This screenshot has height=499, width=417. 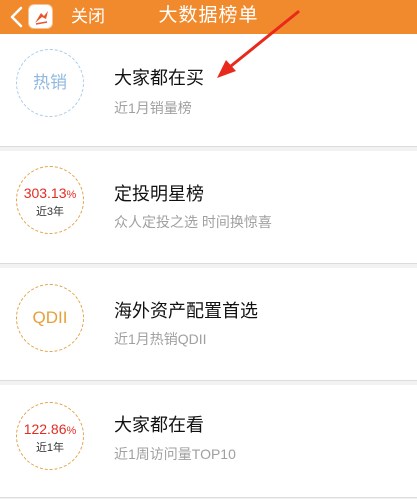 What do you see at coordinates (50, 212) in the screenshot?
I see `return-period: 近3年` at bounding box center [50, 212].